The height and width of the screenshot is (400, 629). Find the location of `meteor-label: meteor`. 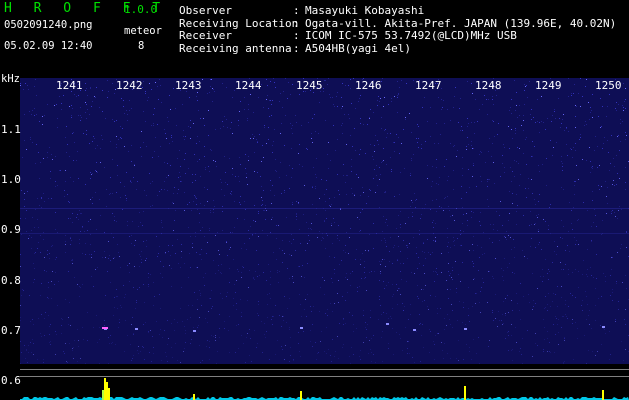

meteor-label: meteor is located at coordinates (143, 31).